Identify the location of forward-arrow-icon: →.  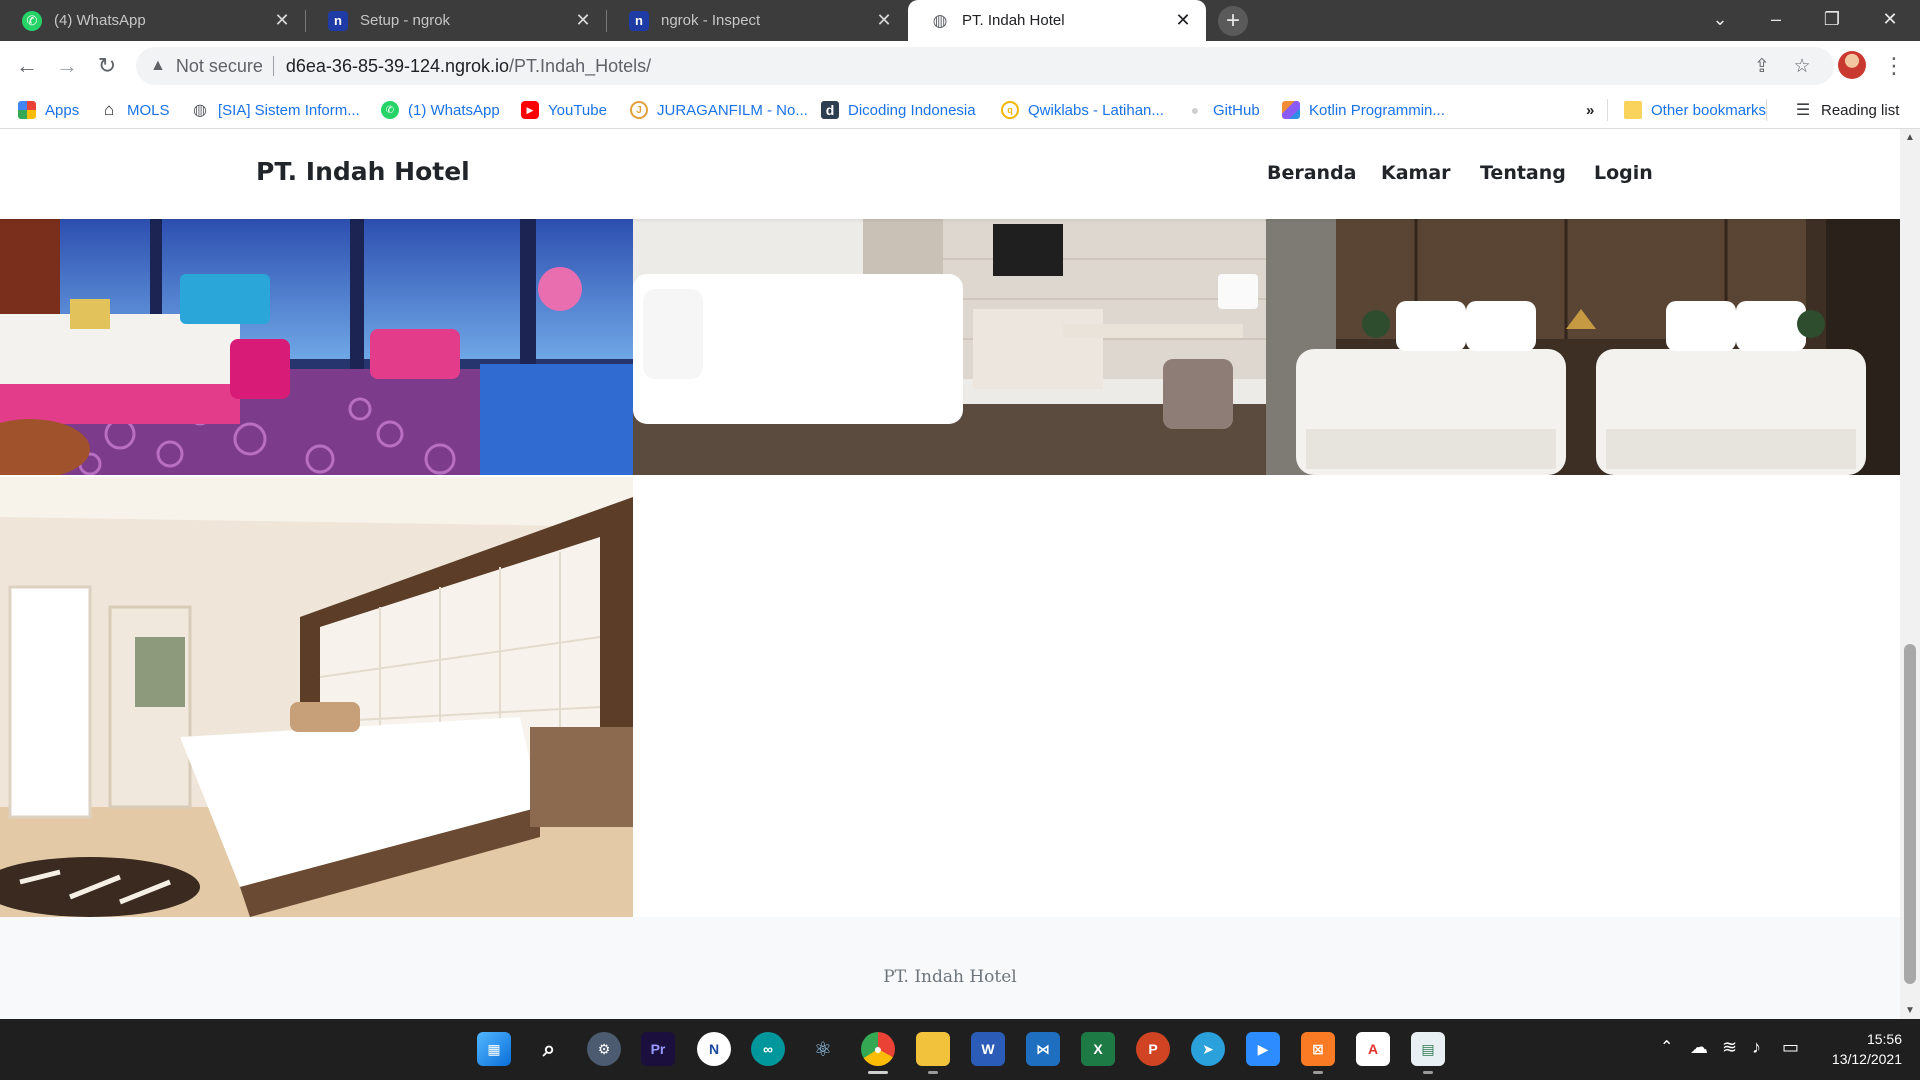
(67, 66).